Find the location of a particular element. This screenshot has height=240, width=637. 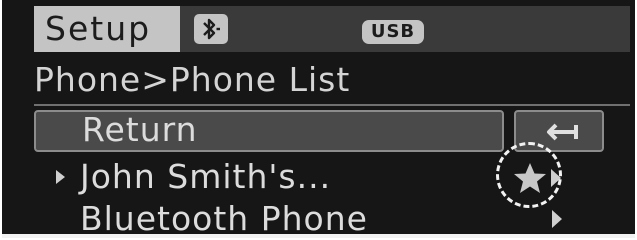

list-item-bluetooth-phone: Bluetooth Phone is located at coordinates (269, 218).